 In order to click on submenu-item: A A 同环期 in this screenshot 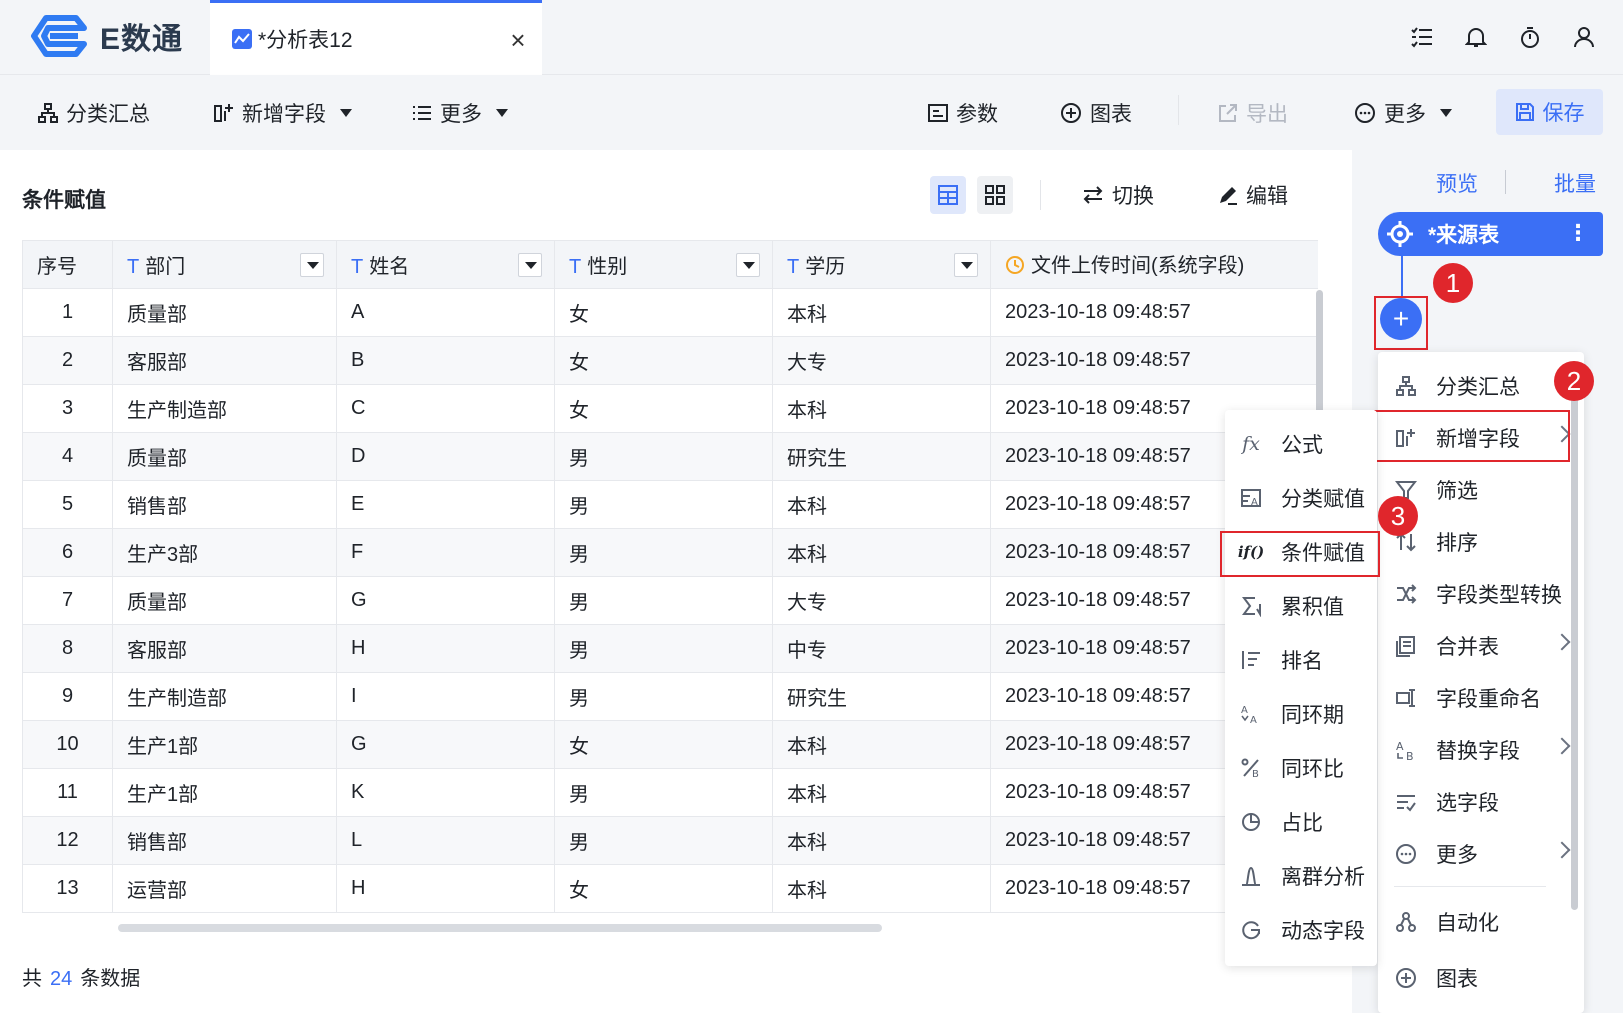, I will do `click(1301, 714)`.